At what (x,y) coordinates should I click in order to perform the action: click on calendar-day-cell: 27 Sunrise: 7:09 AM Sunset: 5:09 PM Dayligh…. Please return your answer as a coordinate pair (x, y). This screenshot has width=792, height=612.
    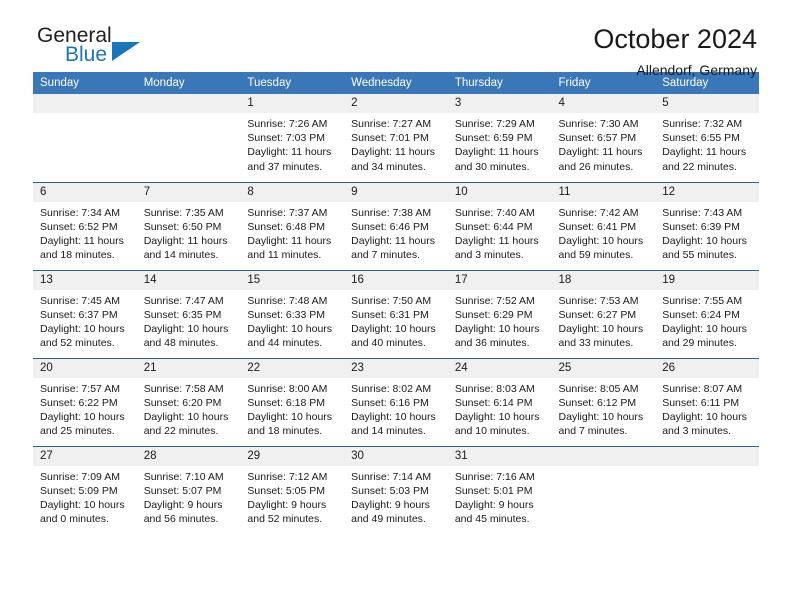
    Looking at the image, I should click on (85, 489).